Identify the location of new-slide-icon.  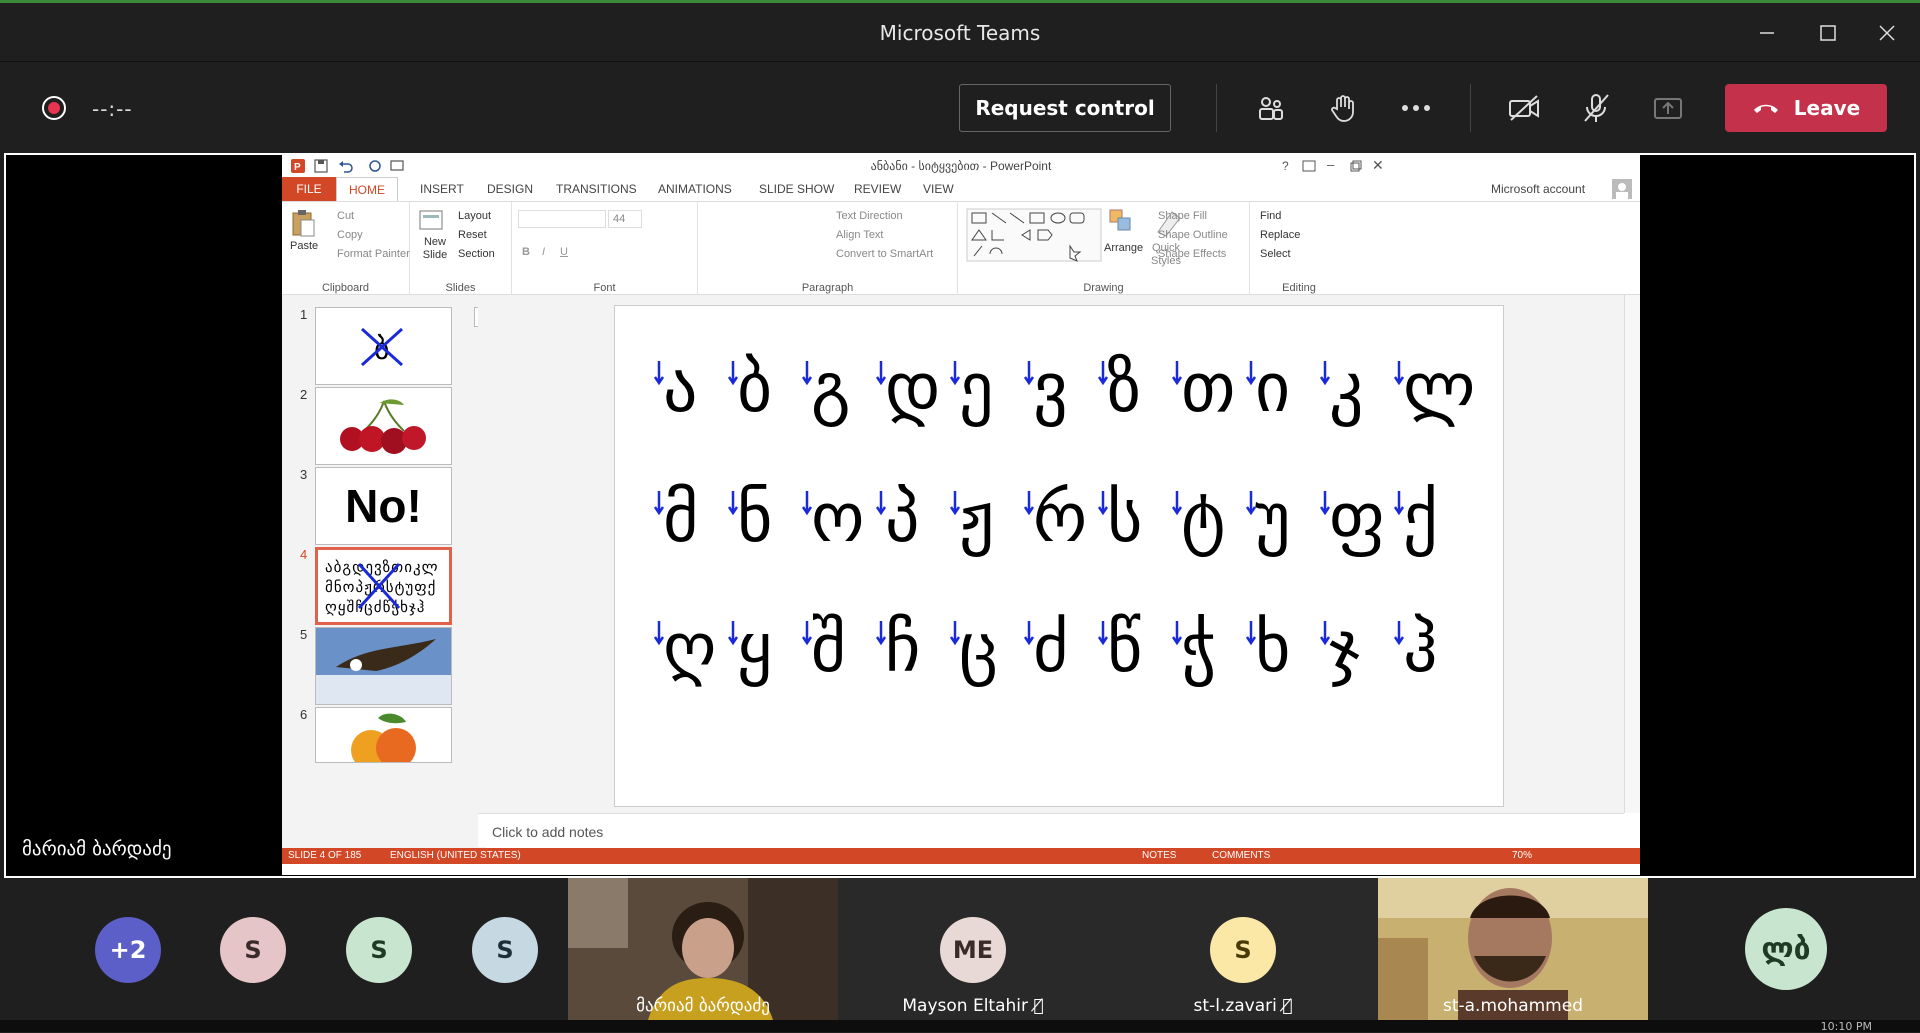
(431, 221).